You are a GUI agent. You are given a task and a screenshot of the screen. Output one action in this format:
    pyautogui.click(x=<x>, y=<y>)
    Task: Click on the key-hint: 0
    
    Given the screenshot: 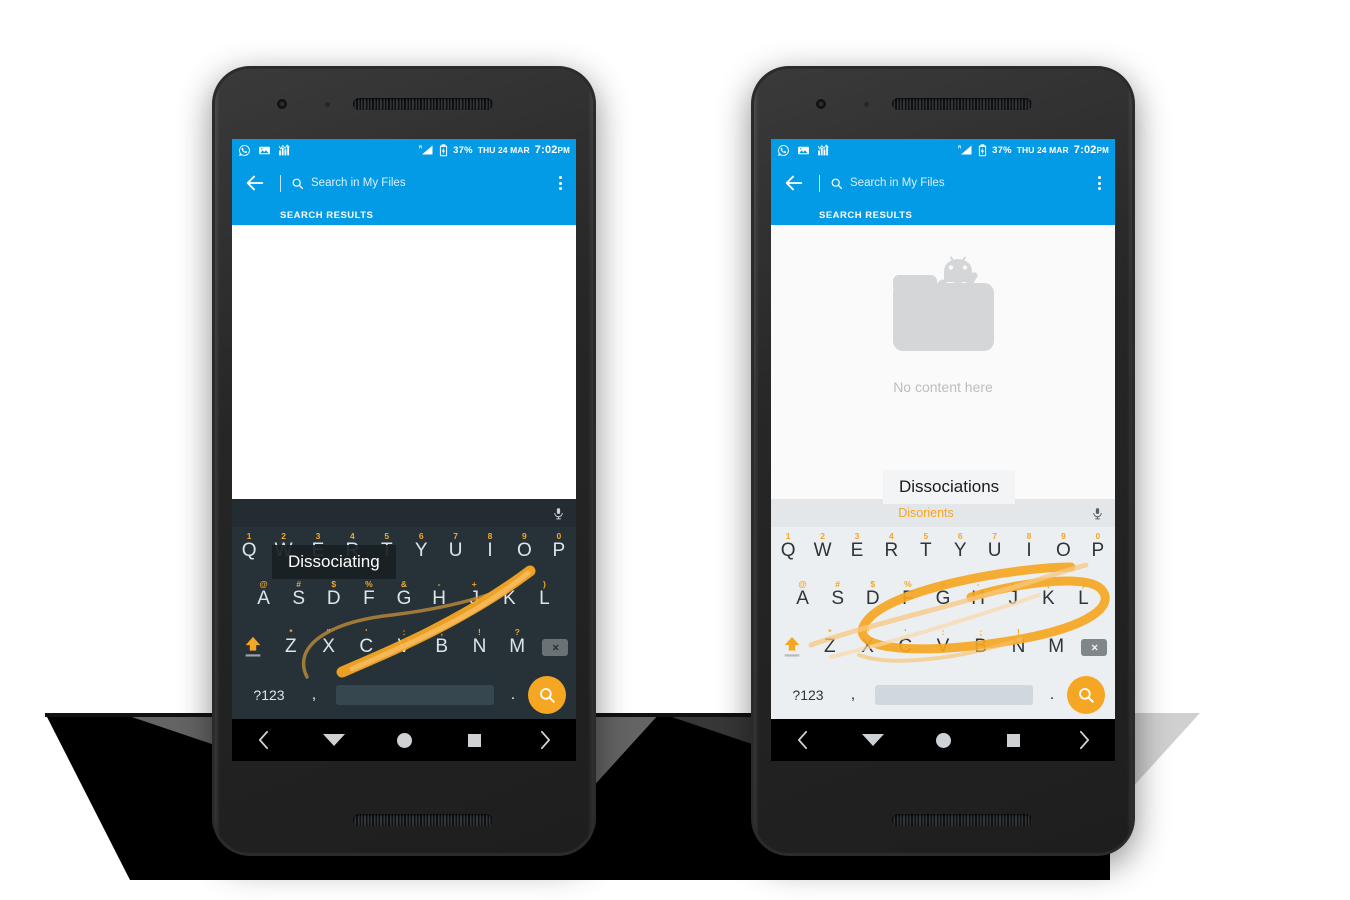 What is the action you would take?
    pyautogui.click(x=1098, y=536)
    